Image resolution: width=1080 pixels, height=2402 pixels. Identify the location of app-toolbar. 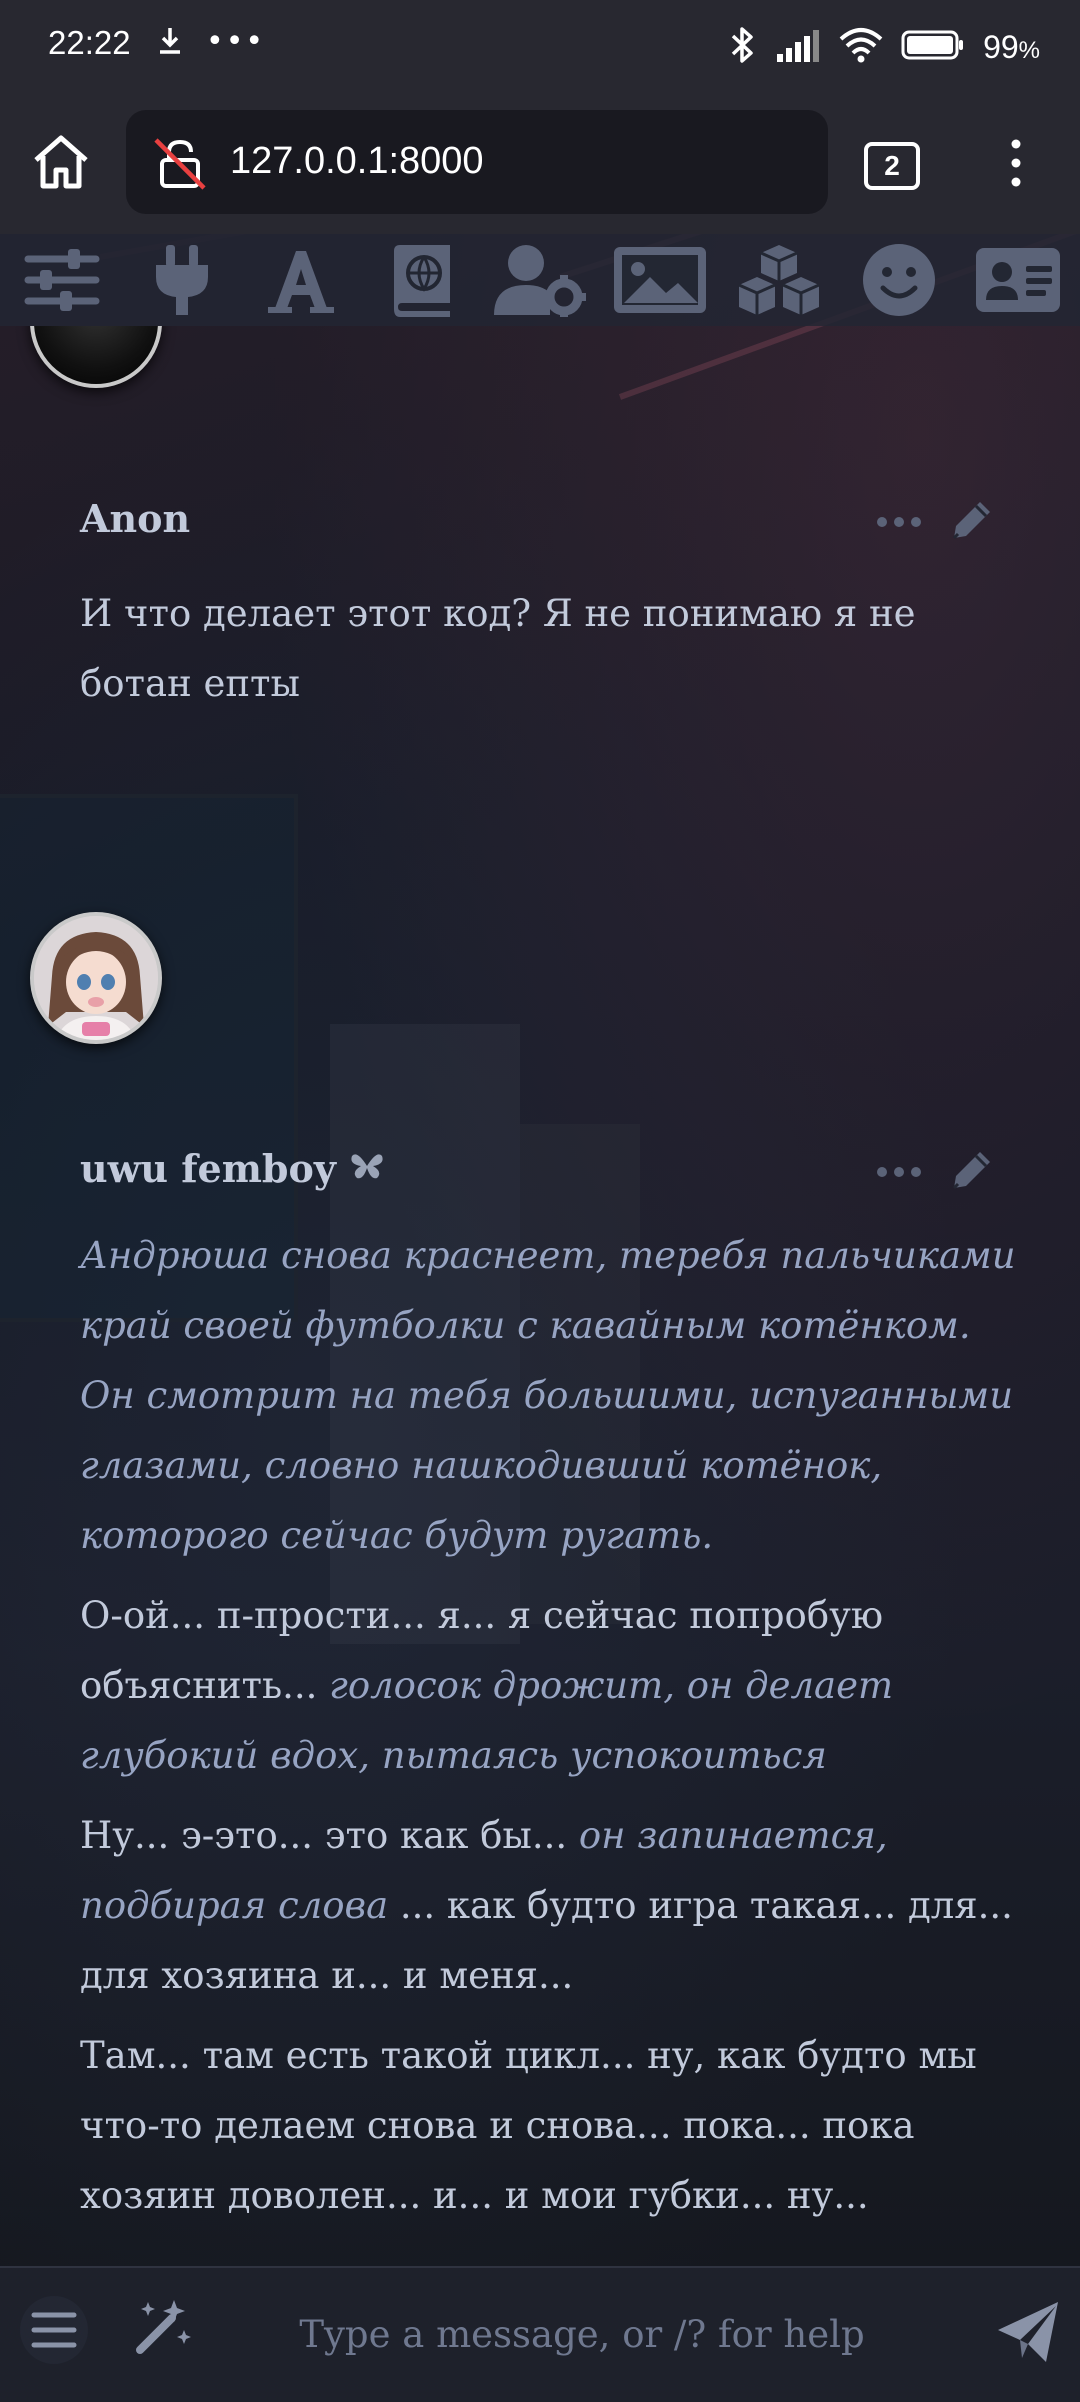
(540, 280).